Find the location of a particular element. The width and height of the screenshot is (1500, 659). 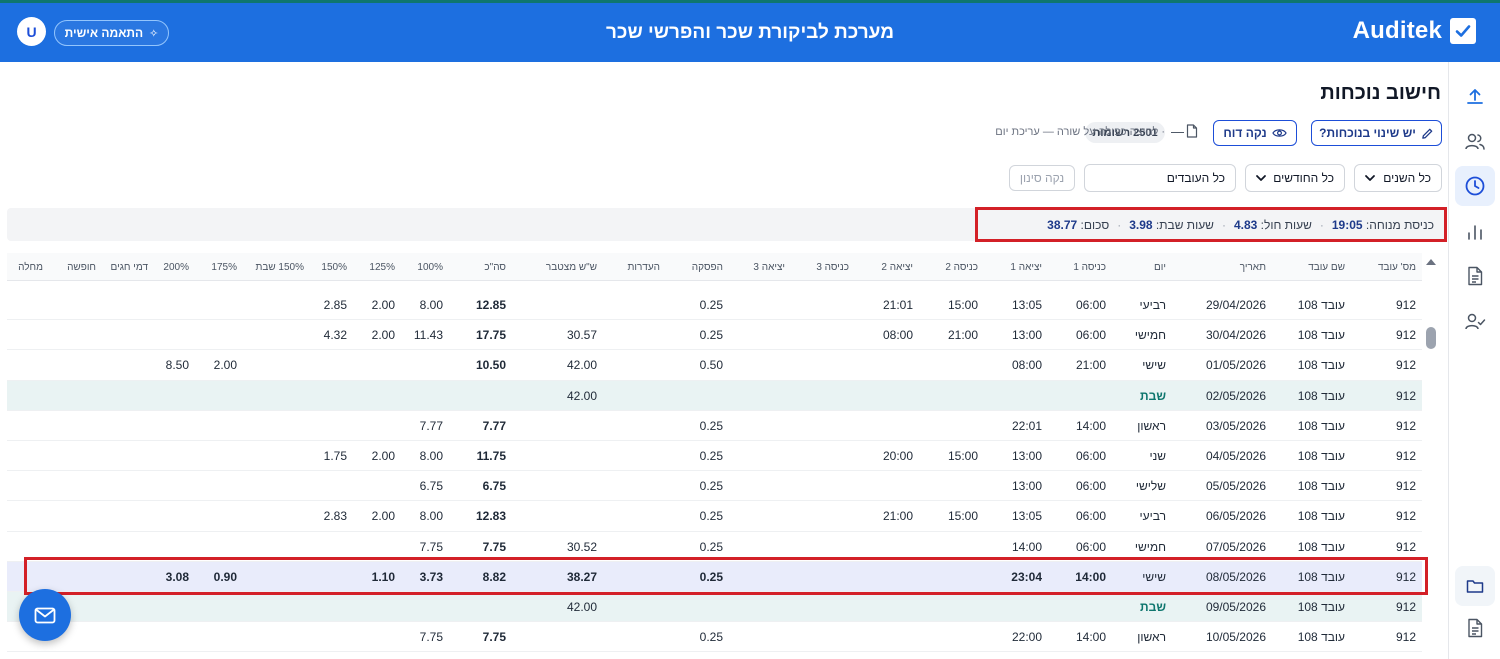

cell-accumulated-weekly-hours: 38.27 is located at coordinates (581, 576).